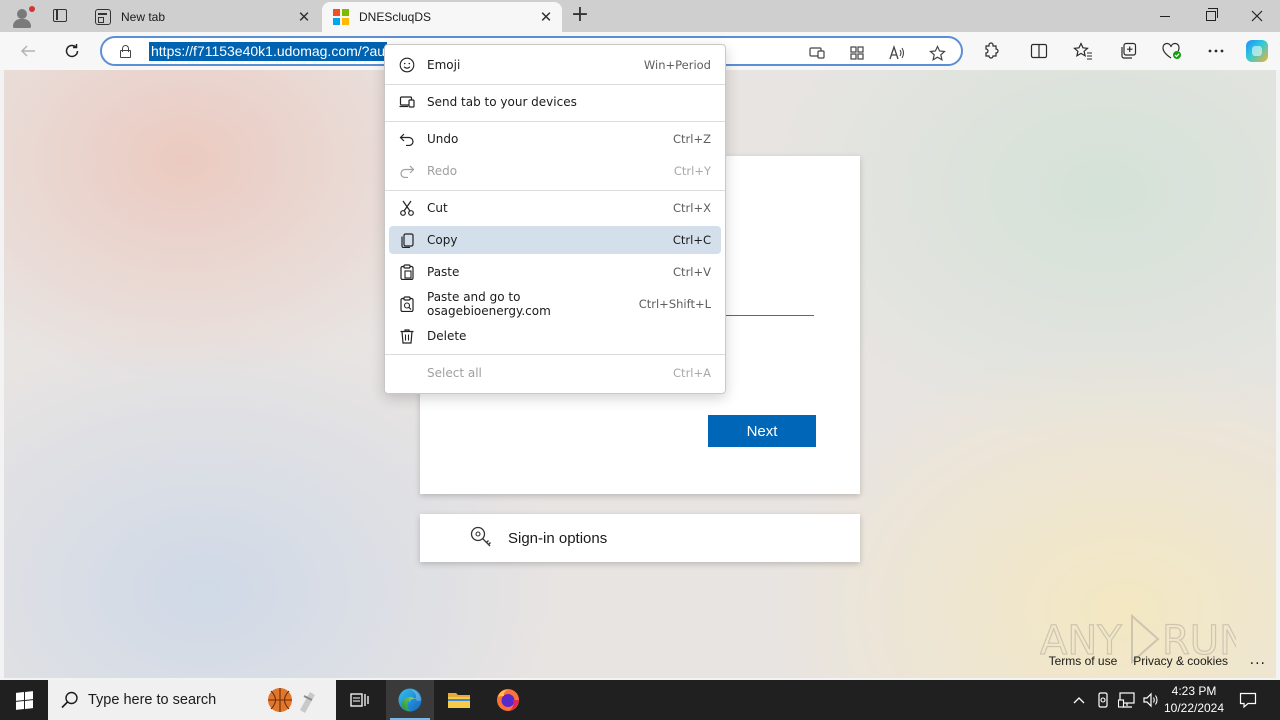  I want to click on tab-title: DNEScluqDS, so click(395, 17).